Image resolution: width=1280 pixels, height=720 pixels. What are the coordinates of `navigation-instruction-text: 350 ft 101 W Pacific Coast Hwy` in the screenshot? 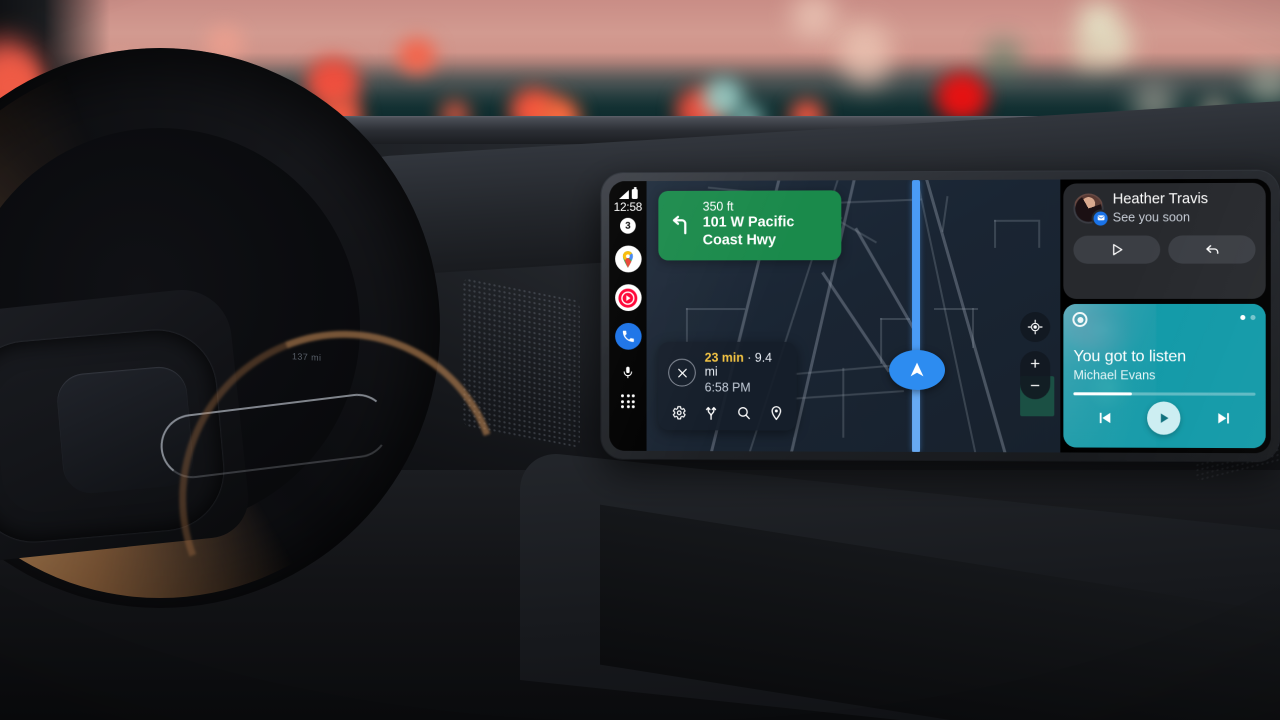 It's located at (749, 224).